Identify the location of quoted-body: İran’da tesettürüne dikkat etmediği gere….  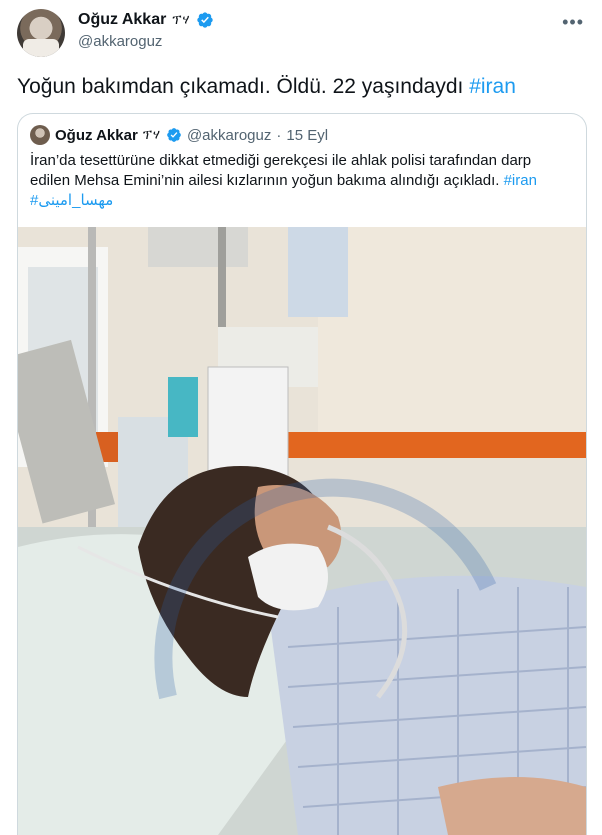
(281, 170).